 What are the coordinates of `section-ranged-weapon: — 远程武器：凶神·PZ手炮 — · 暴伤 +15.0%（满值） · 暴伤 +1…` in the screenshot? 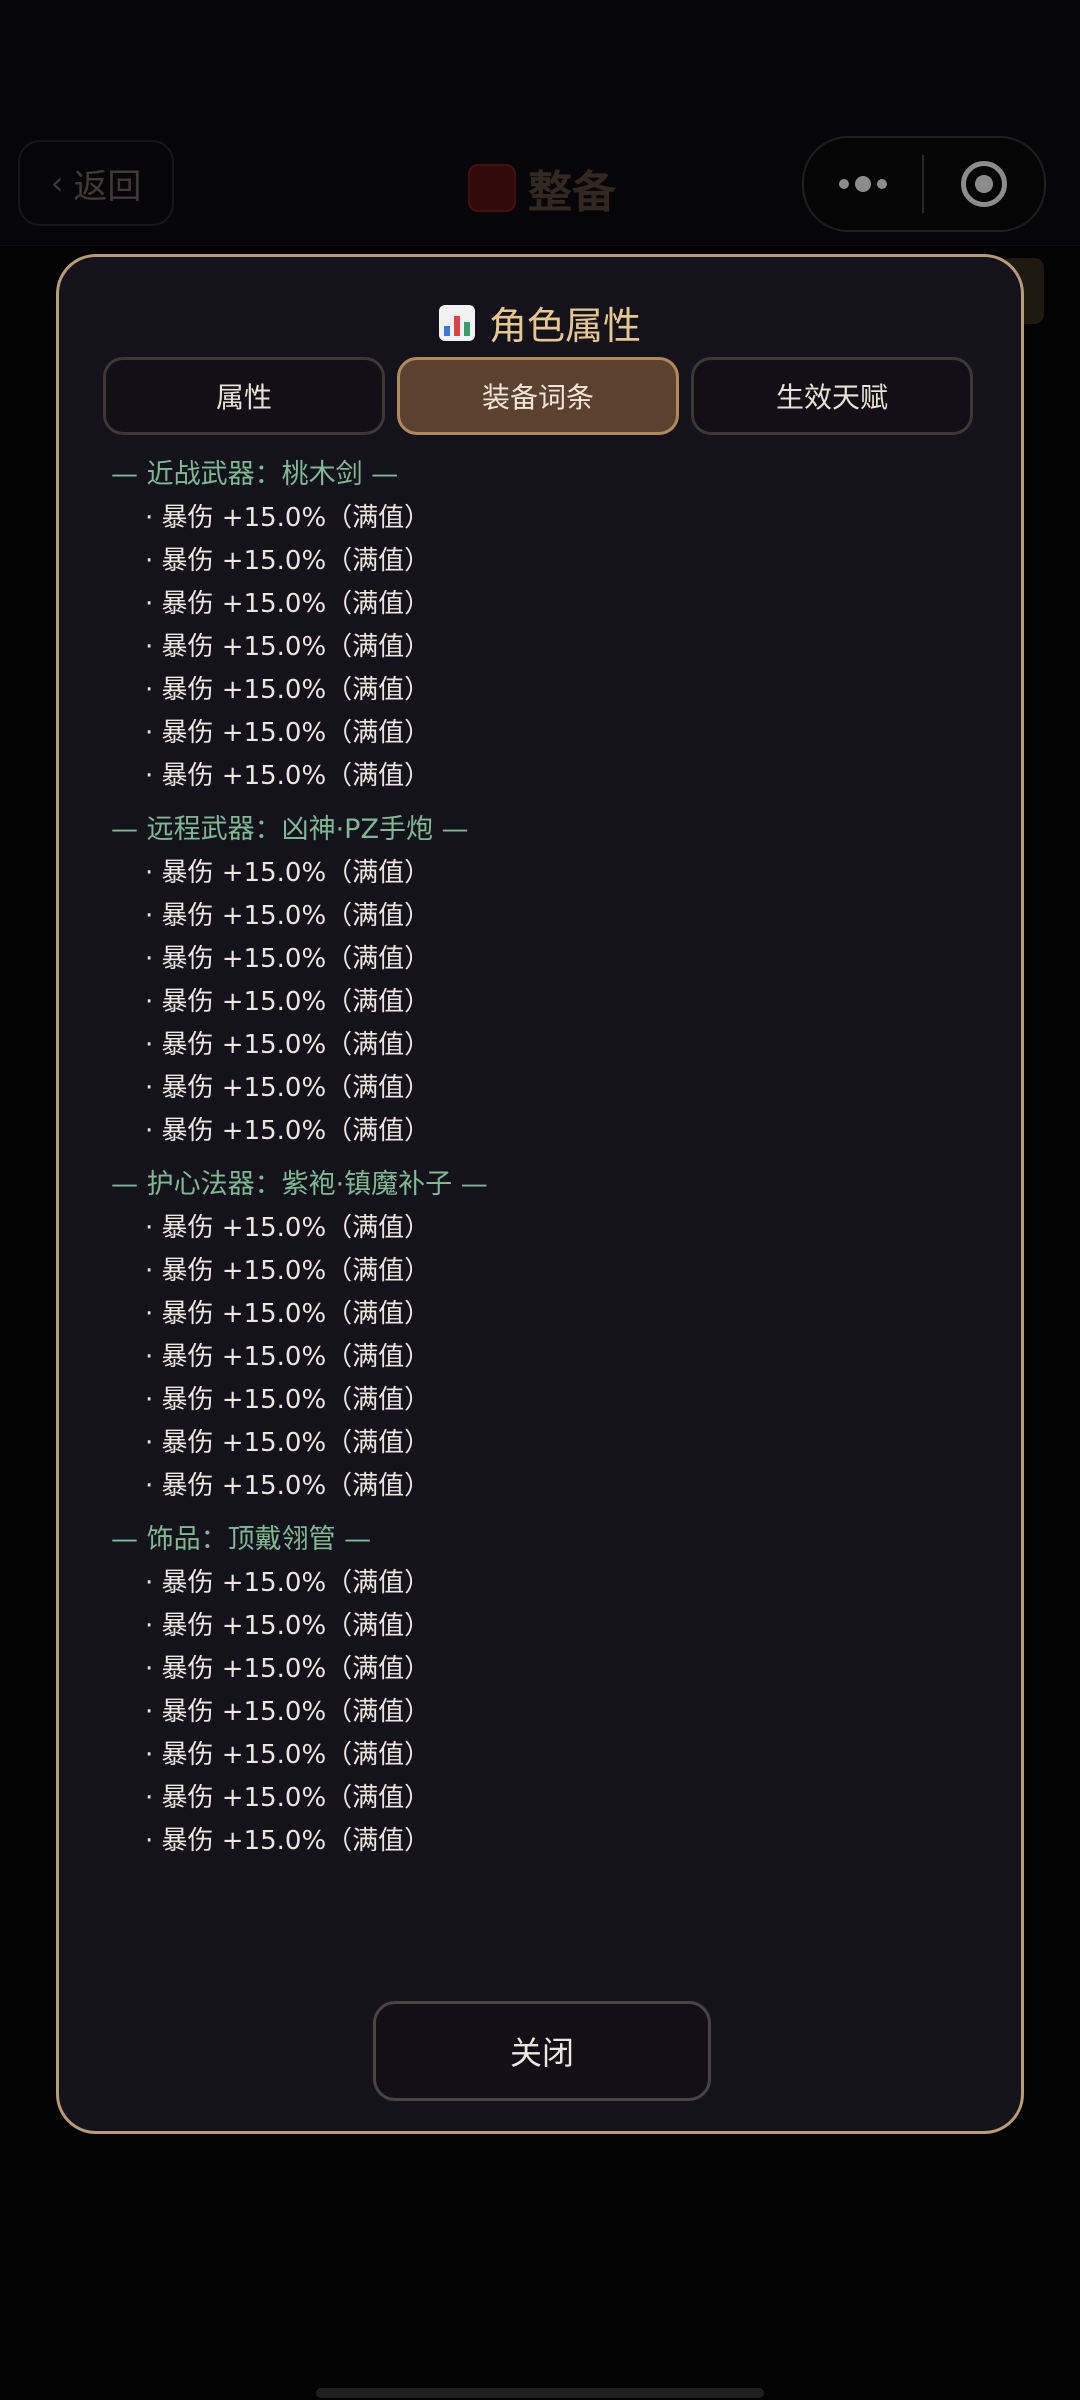 It's located at (546, 980).